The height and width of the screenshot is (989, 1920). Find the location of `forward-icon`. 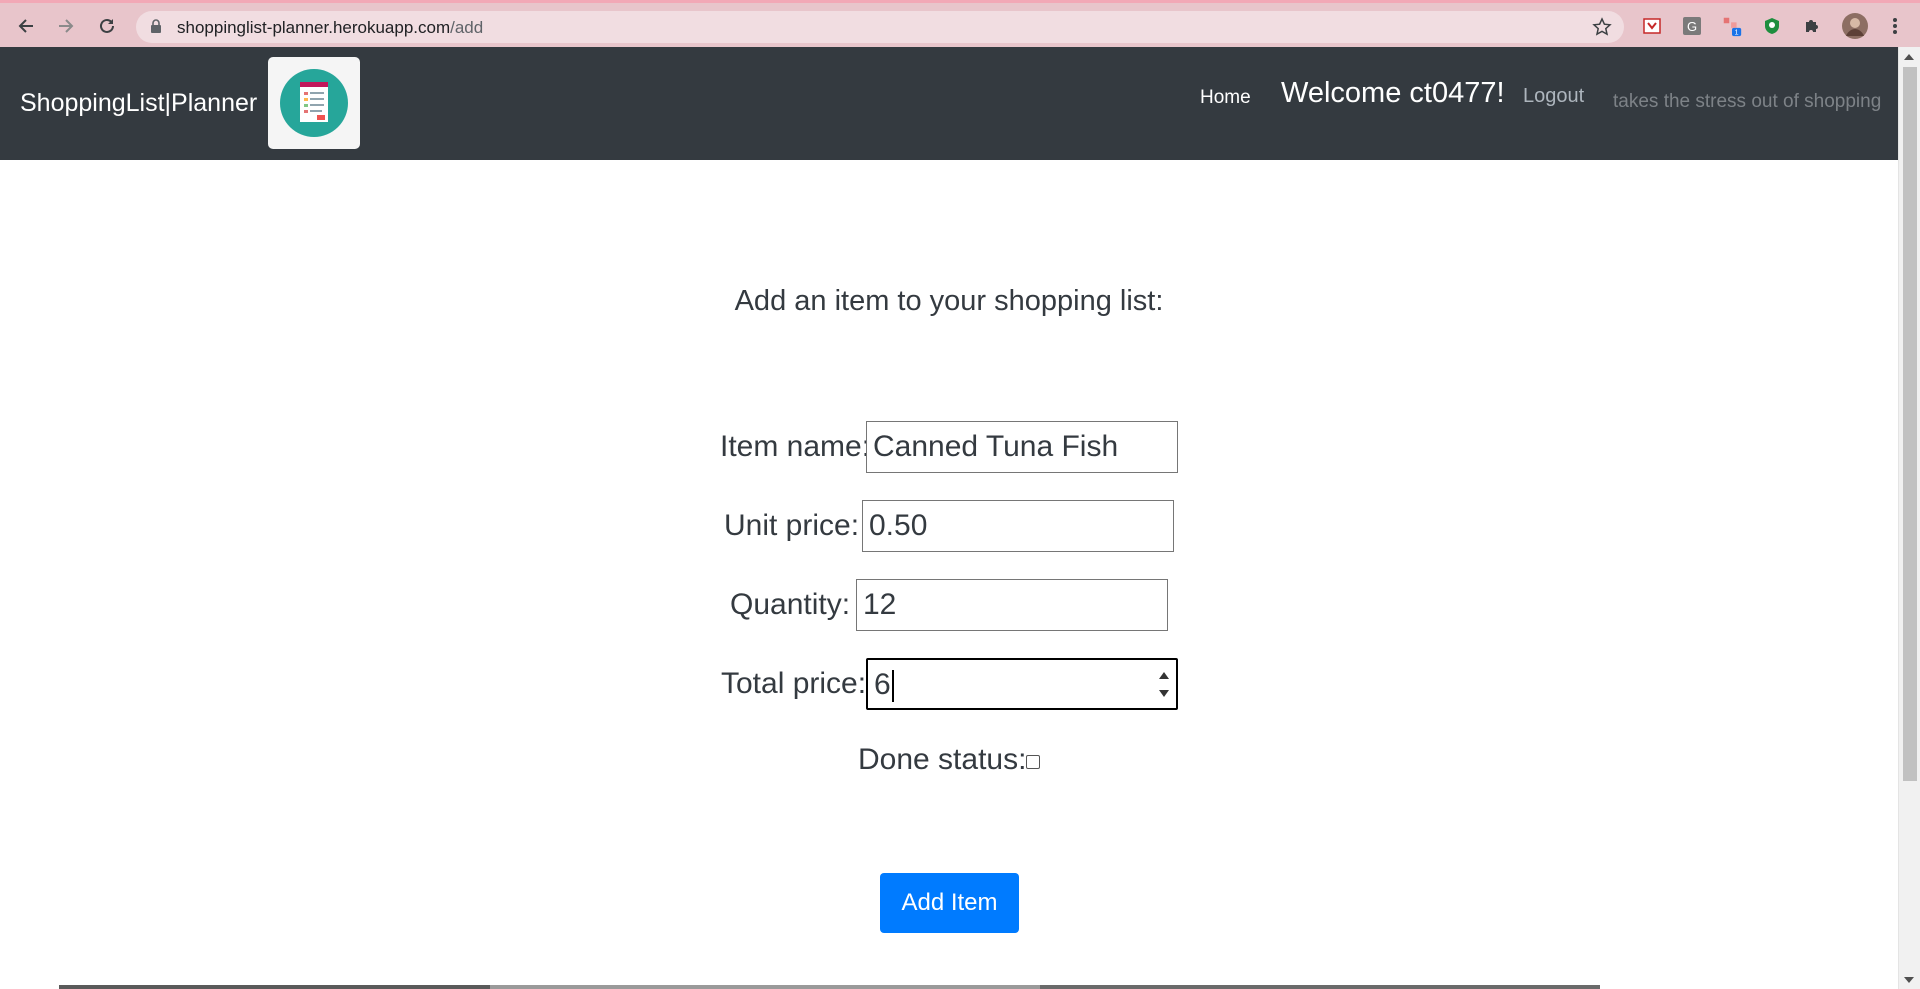

forward-icon is located at coordinates (66, 26).